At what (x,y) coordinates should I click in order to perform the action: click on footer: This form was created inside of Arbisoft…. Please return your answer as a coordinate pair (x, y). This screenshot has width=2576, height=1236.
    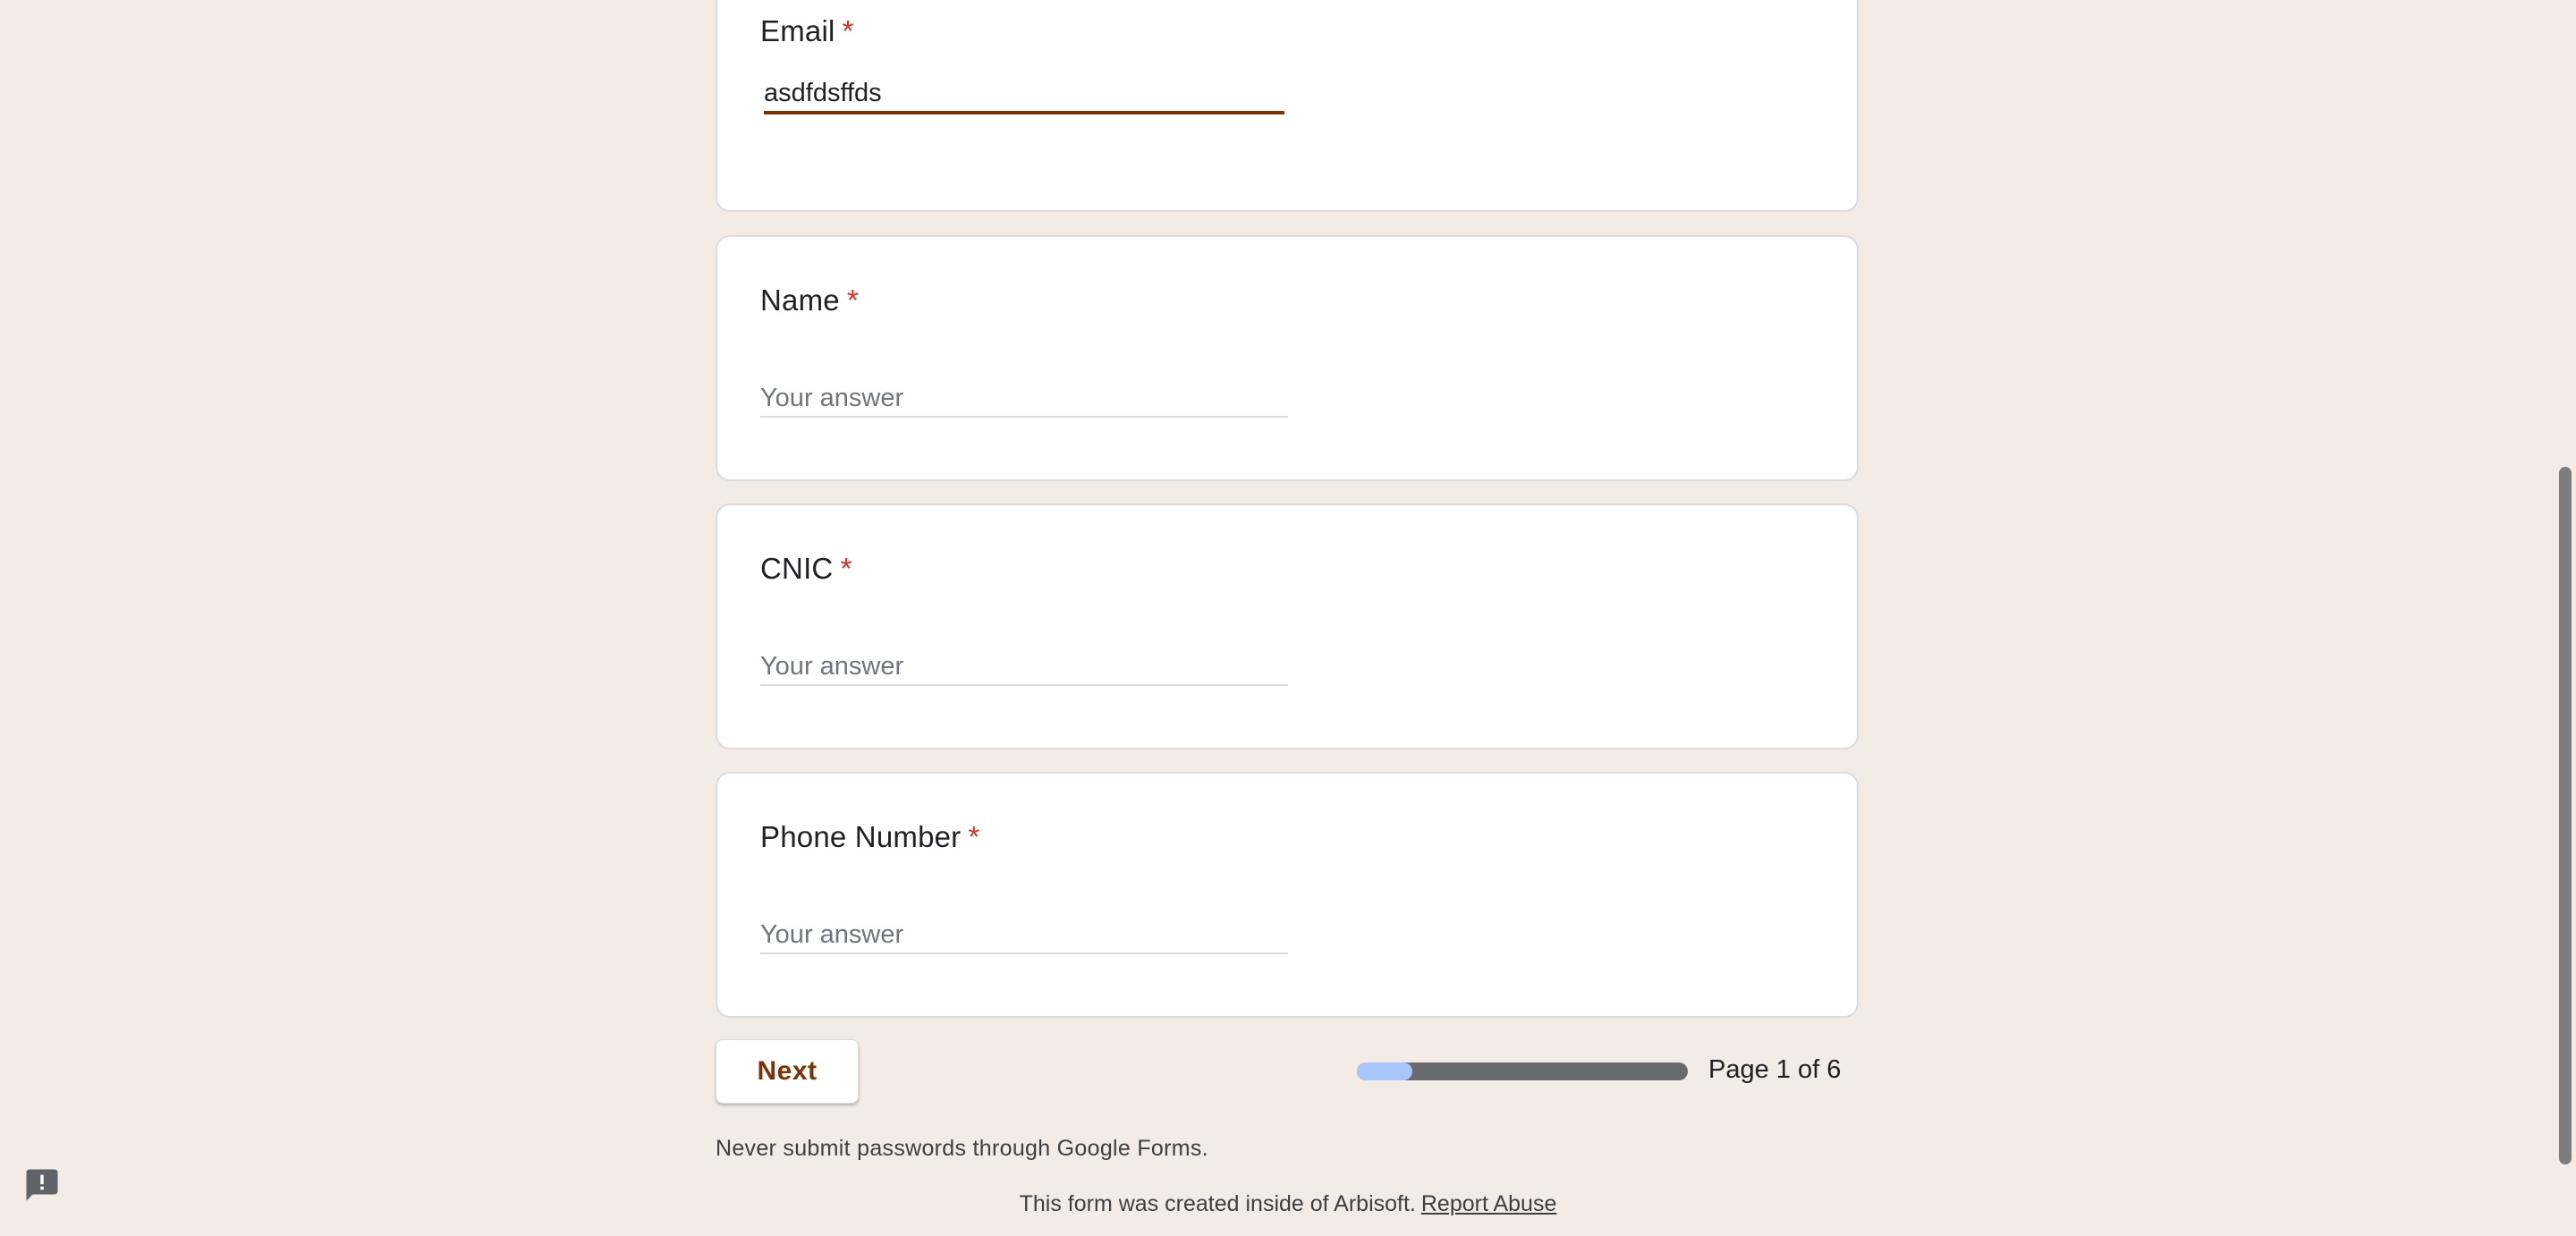
    Looking at the image, I should click on (1288, 1204).